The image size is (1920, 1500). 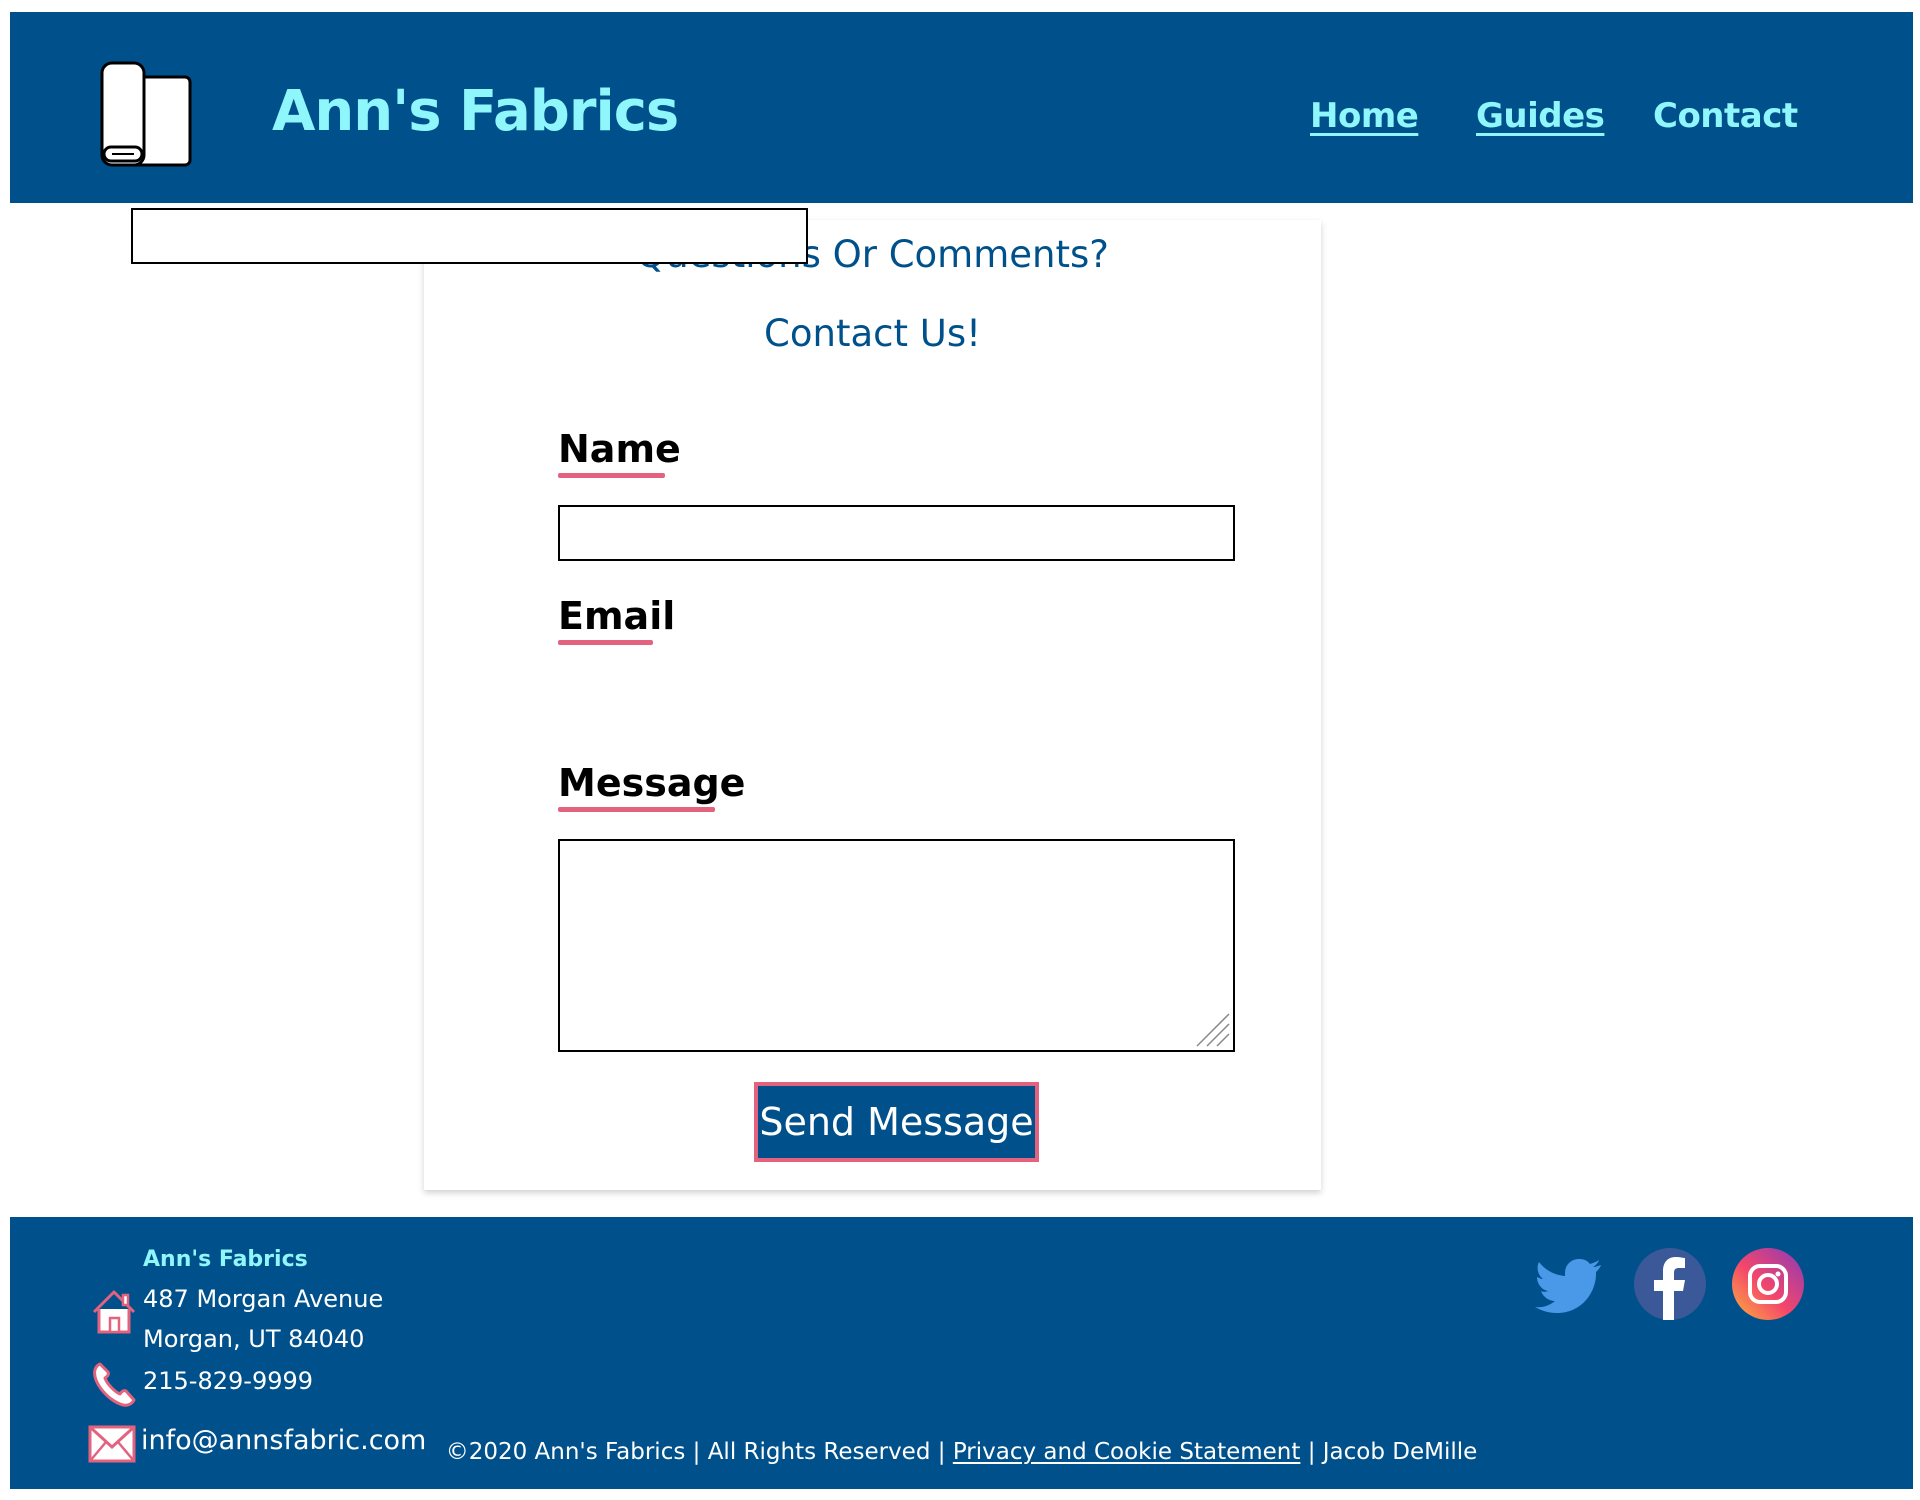 What do you see at coordinates (254, 1339) in the screenshot?
I see `footer-city: Morgan, UT 84040` at bounding box center [254, 1339].